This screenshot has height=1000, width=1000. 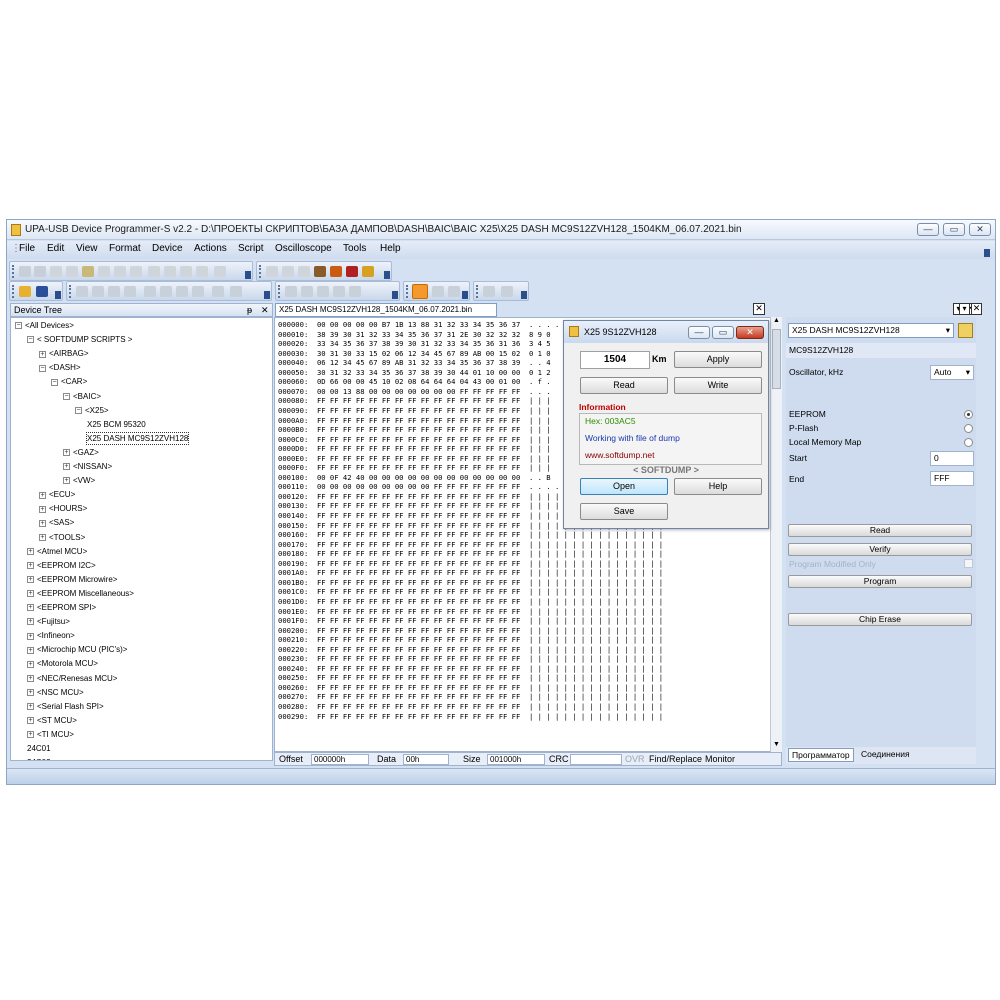 I want to click on view-list-icon, so click(x=355, y=291).